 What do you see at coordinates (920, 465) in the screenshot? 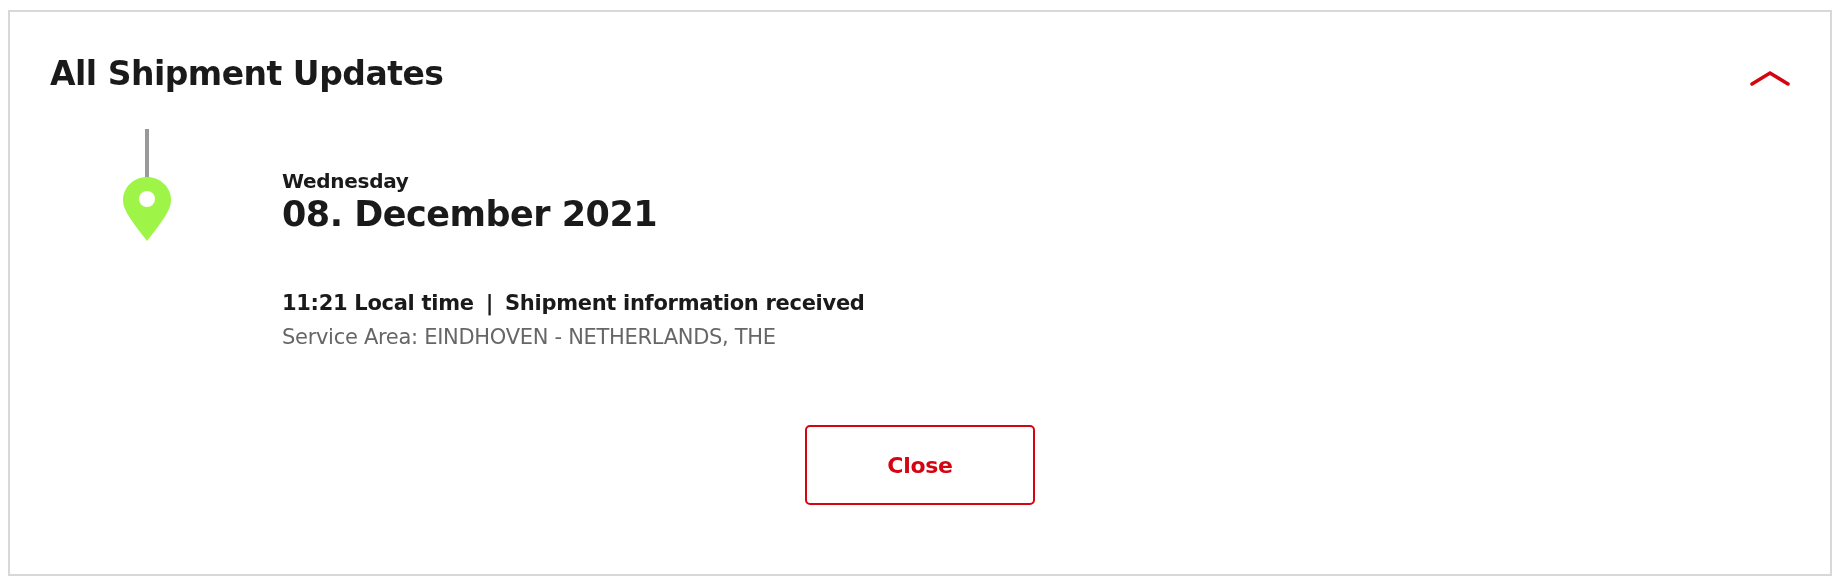
I see `close-button: Close` at bounding box center [920, 465].